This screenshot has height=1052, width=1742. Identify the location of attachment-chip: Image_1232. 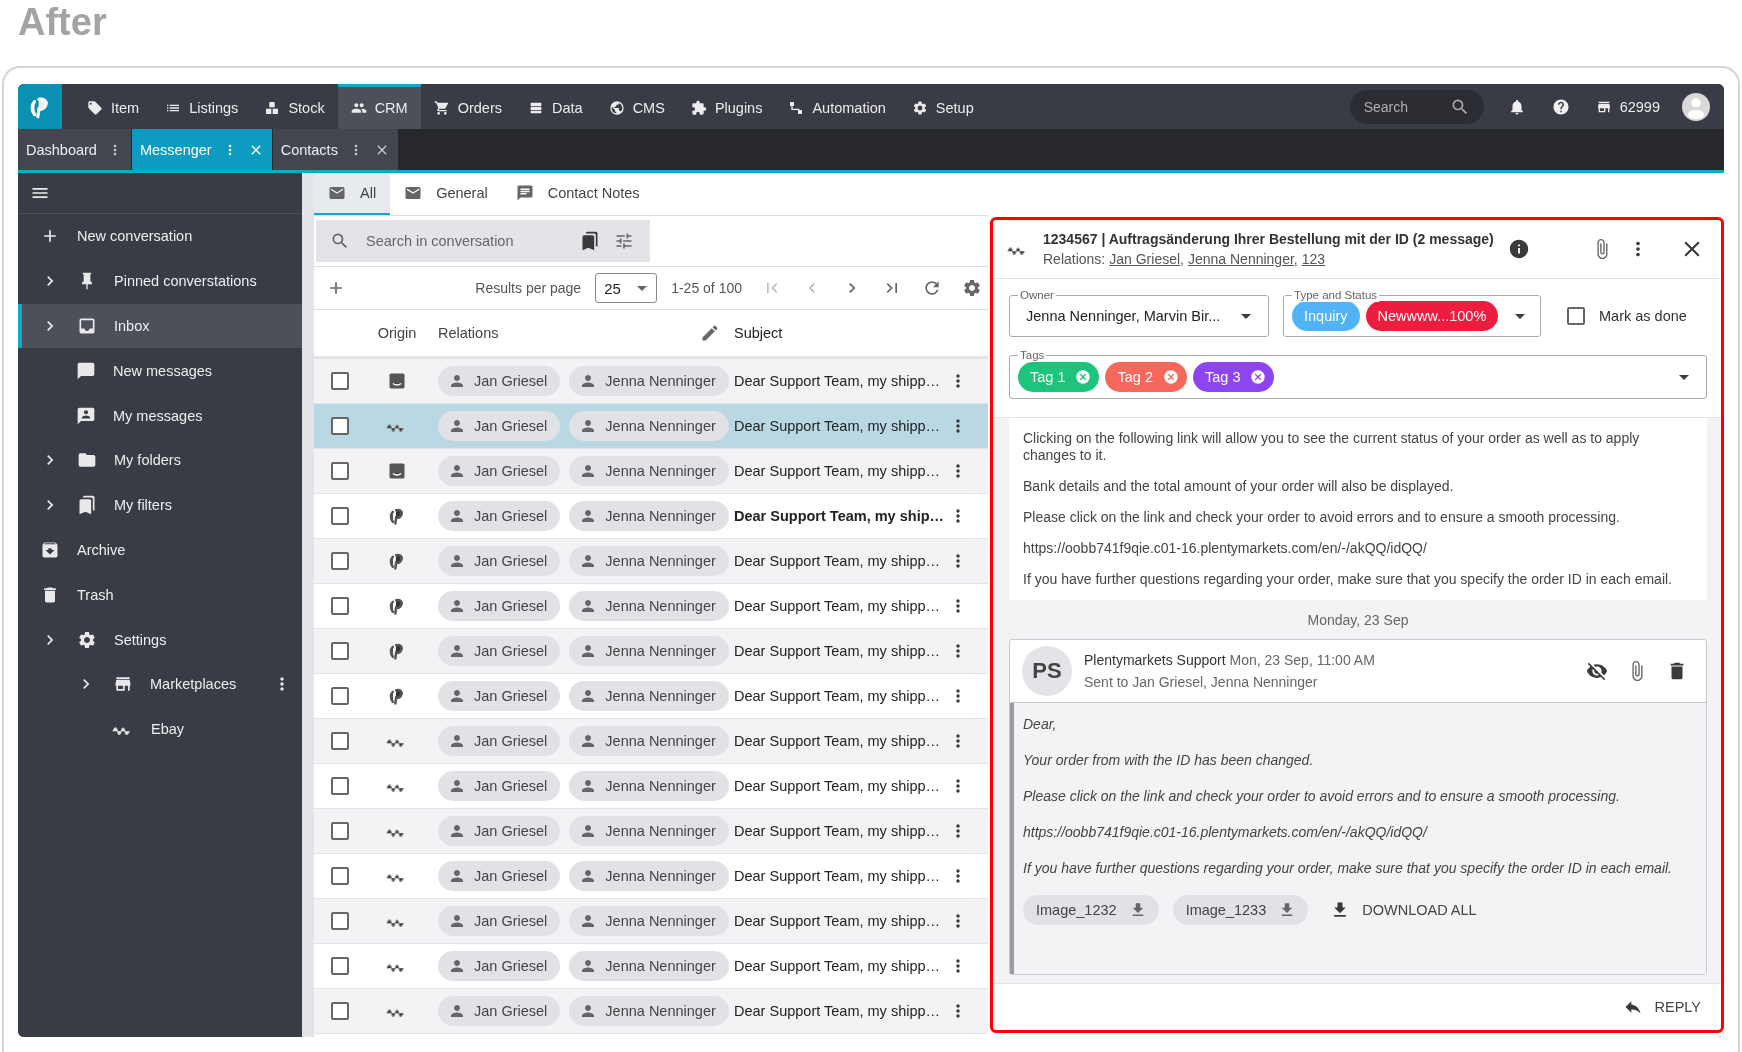
(1091, 910).